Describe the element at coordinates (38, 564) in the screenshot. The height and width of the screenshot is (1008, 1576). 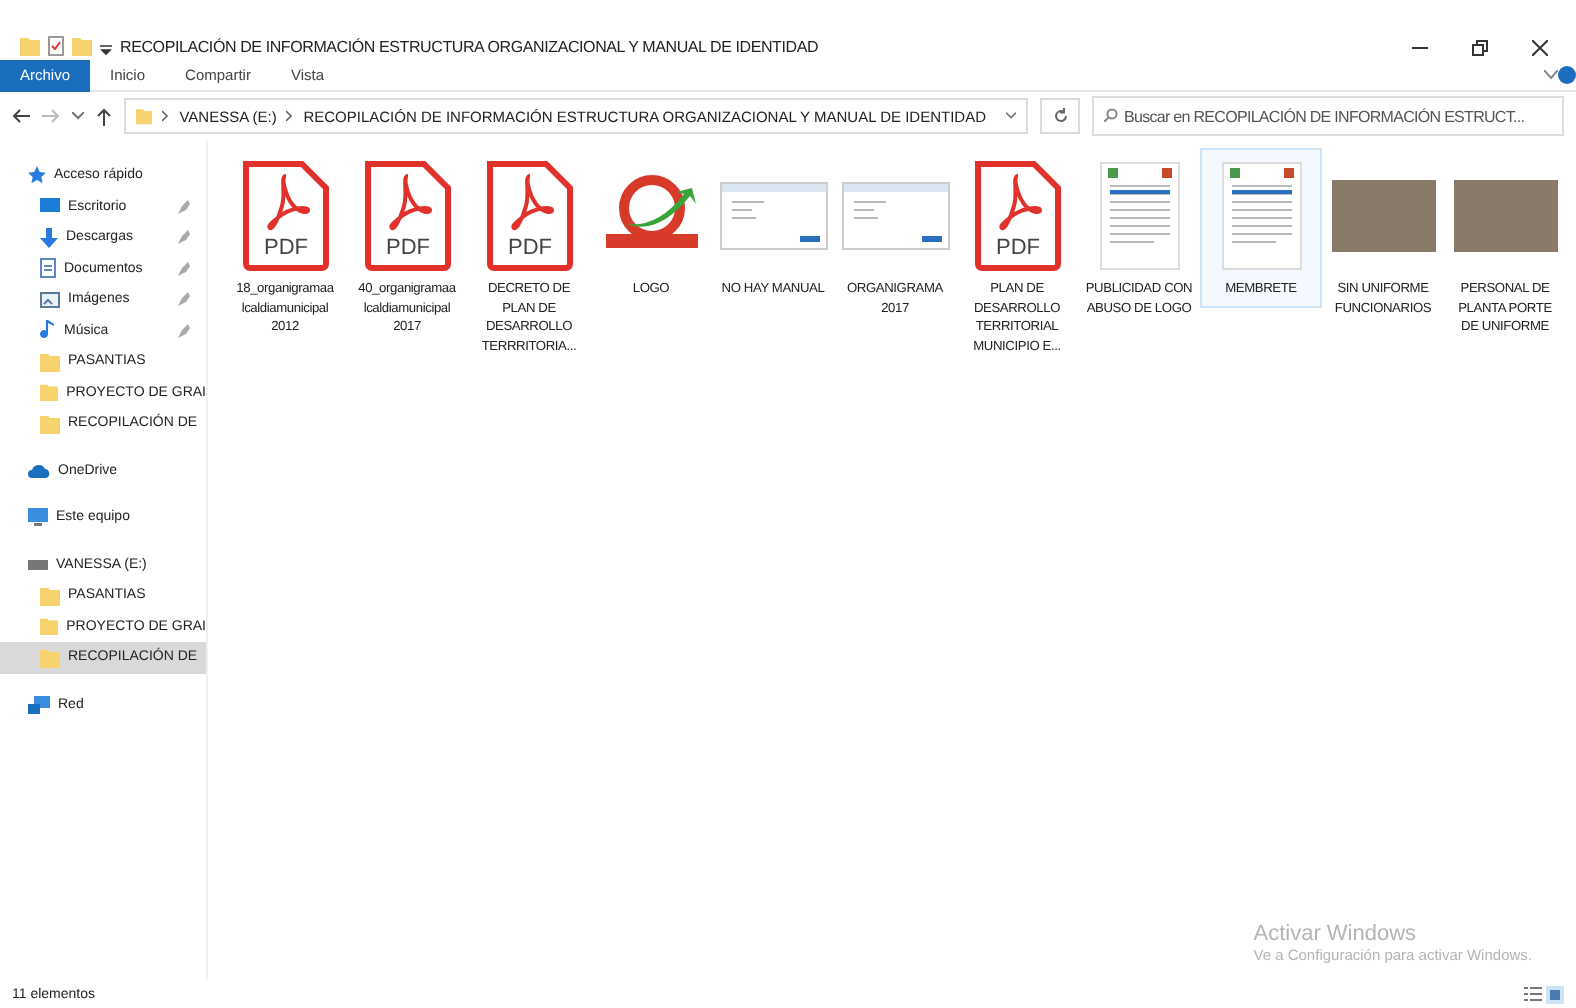
I see `drive-icon` at that location.